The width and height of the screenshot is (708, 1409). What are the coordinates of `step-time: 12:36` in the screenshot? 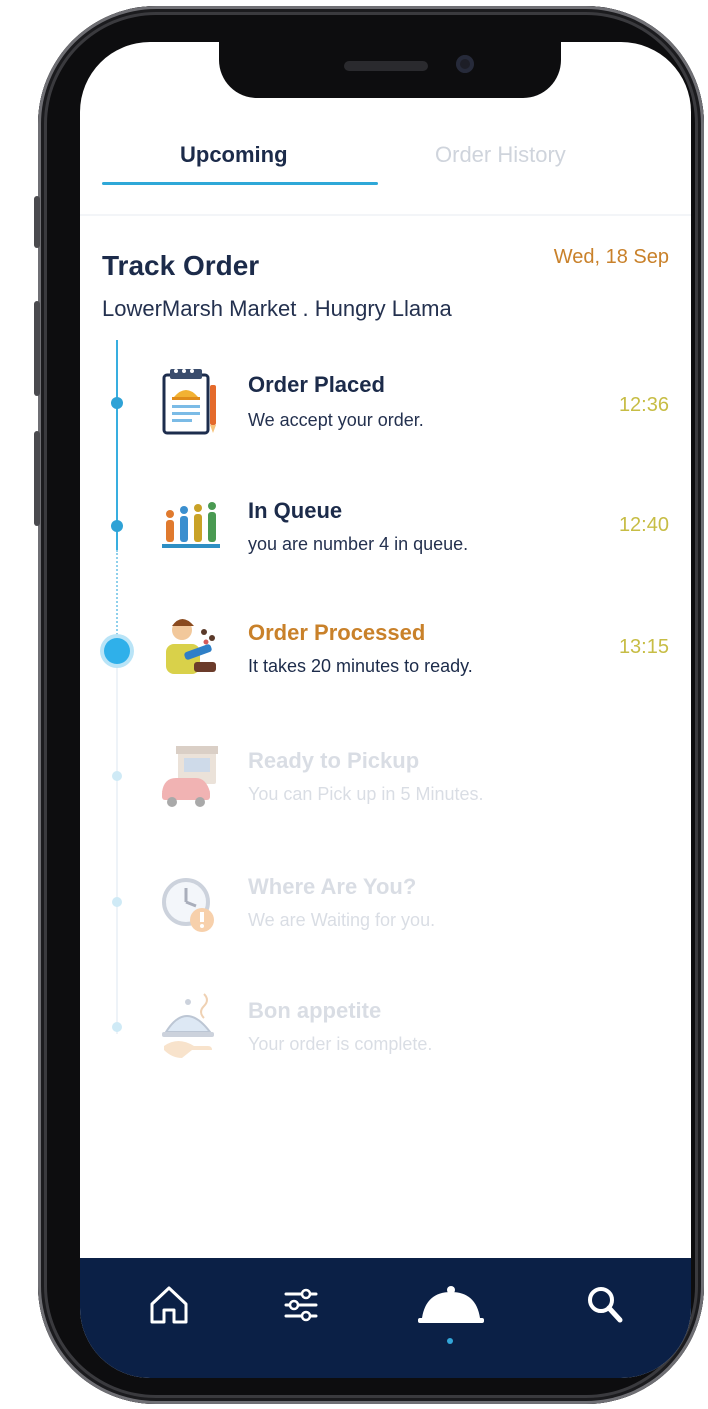 It's located at (643, 405).